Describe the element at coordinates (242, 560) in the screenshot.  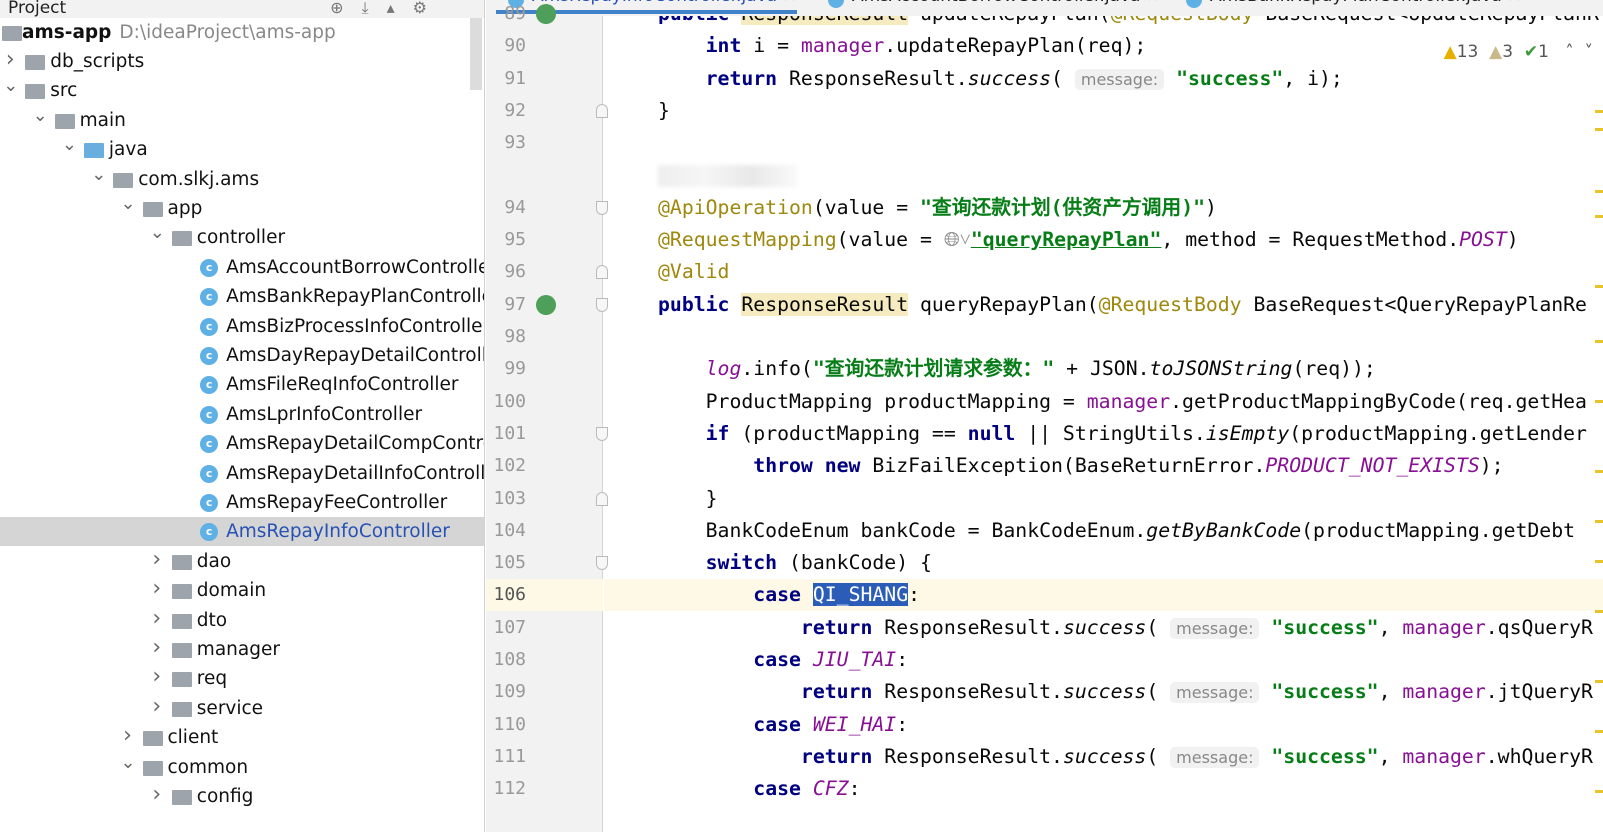
I see `tree-item: › dao` at that location.